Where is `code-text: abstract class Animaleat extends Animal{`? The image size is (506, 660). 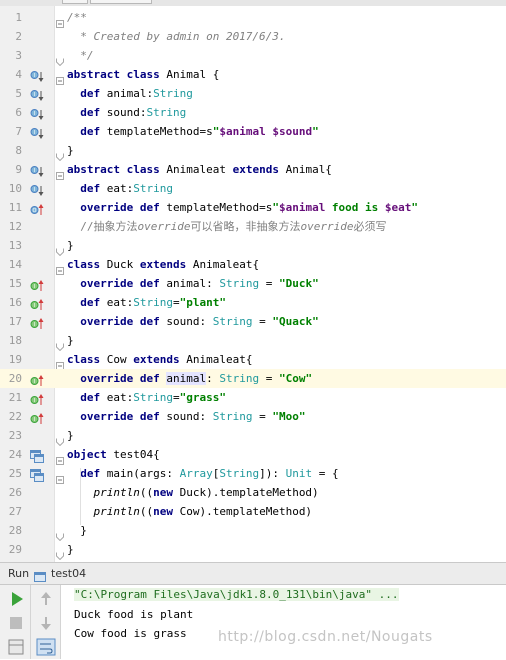 code-text: abstract class Animaleat extends Animal{ is located at coordinates (199, 169).